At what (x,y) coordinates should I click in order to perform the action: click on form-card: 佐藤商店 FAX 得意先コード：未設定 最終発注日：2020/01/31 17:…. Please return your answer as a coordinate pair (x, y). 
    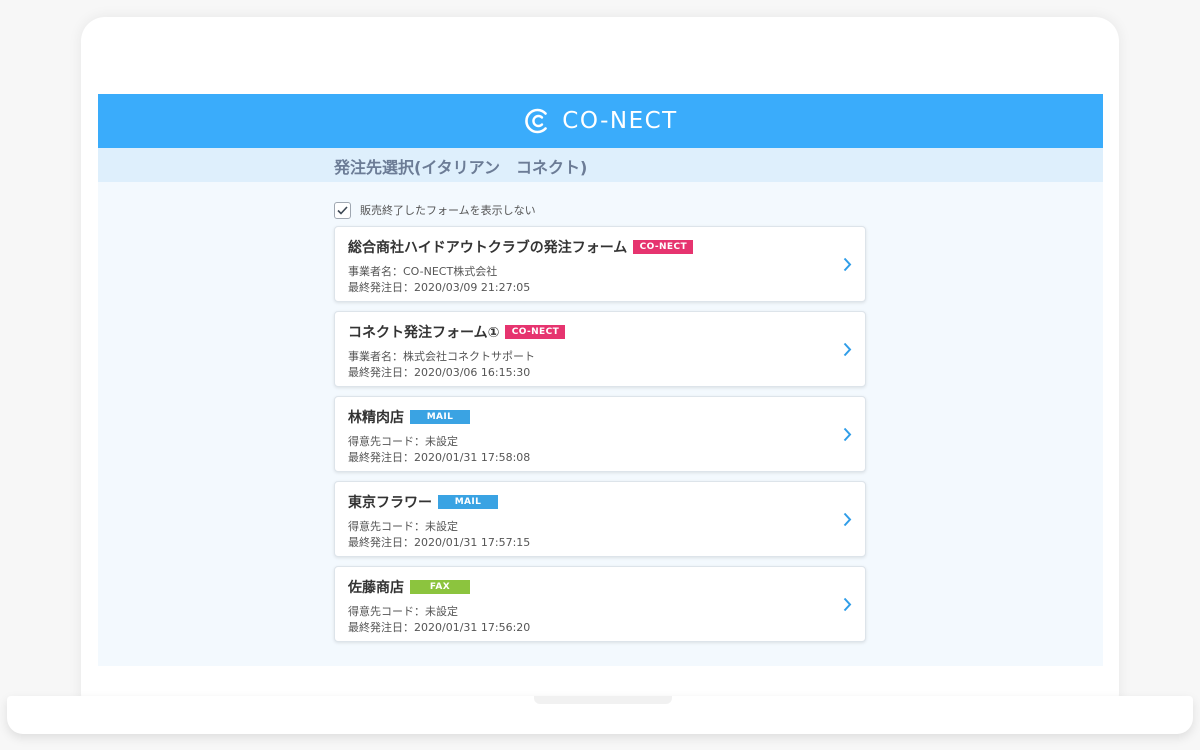
    Looking at the image, I should click on (600, 604).